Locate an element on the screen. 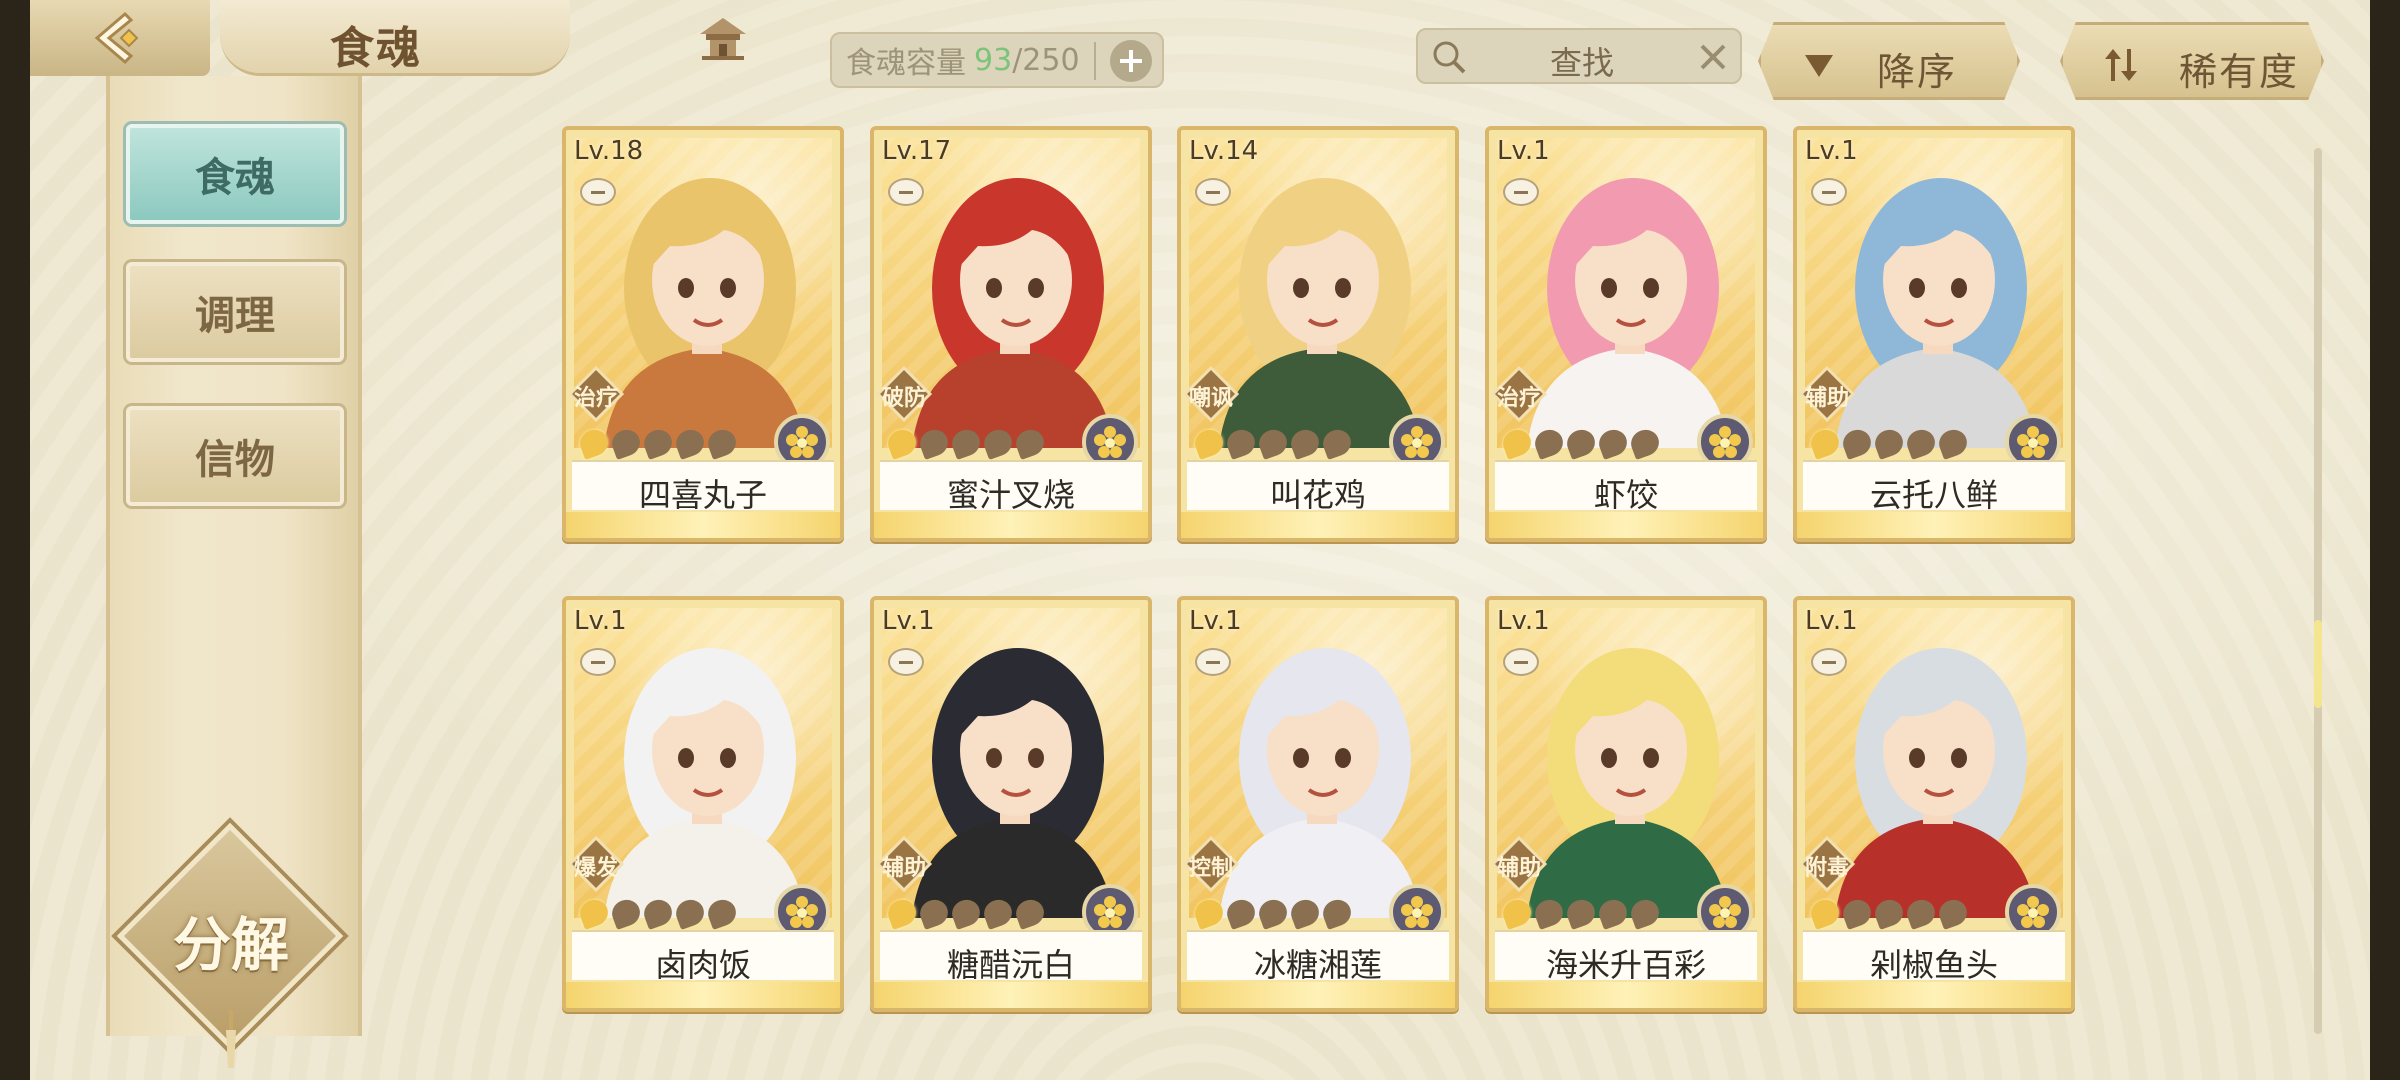  food-soul-card: Lv.1 辅助 云托八鲜 is located at coordinates (1934, 334).